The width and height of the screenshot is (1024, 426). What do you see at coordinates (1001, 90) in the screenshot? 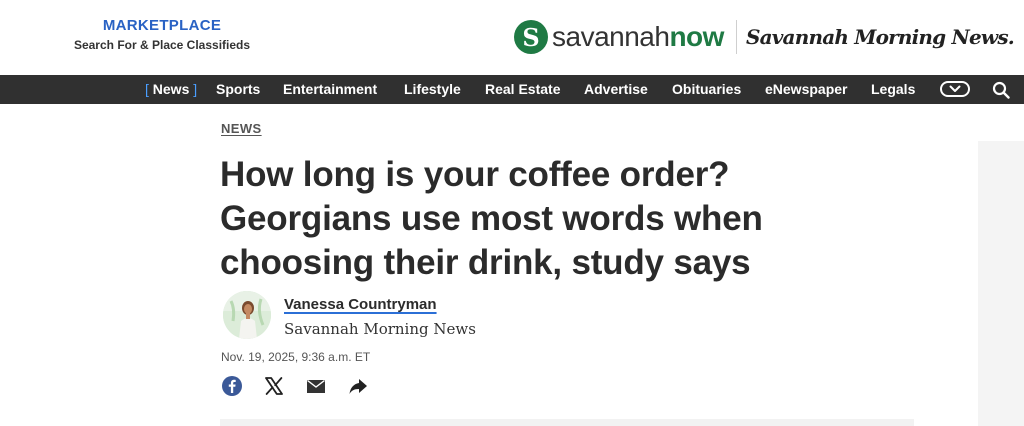
I see `search-icon` at bounding box center [1001, 90].